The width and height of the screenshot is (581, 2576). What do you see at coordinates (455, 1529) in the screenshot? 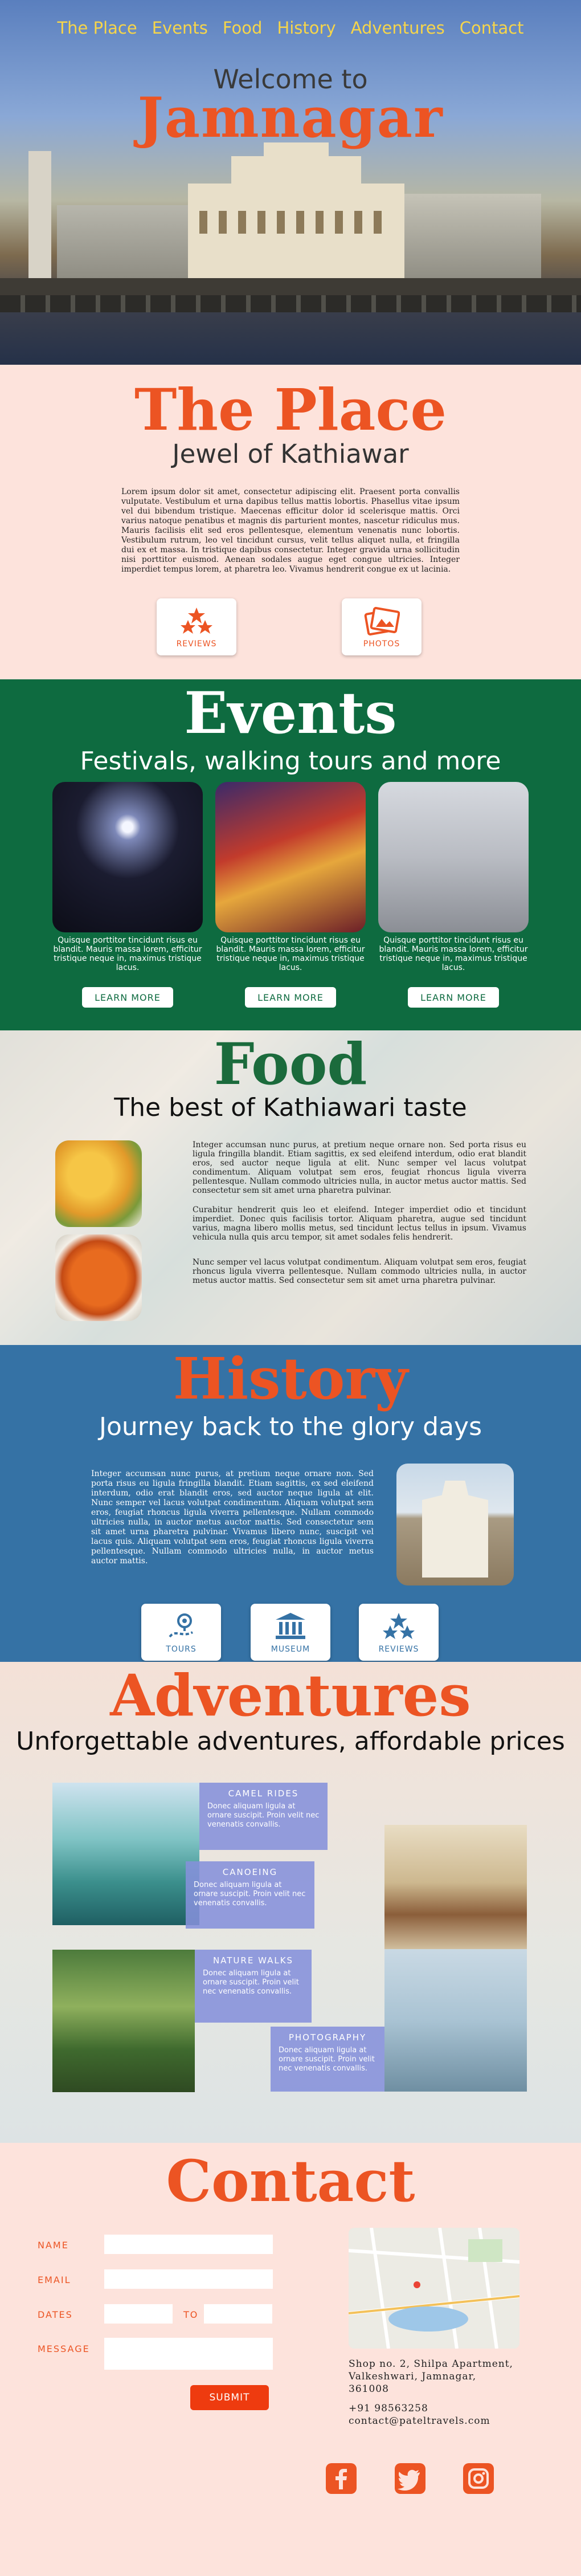
I see `building-shape` at bounding box center [455, 1529].